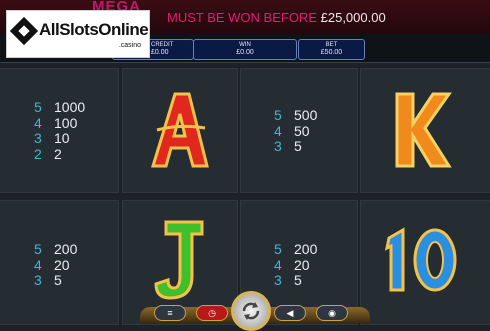  Describe the element at coordinates (245, 45) in the screenshot. I see `win-label: WIN` at that location.